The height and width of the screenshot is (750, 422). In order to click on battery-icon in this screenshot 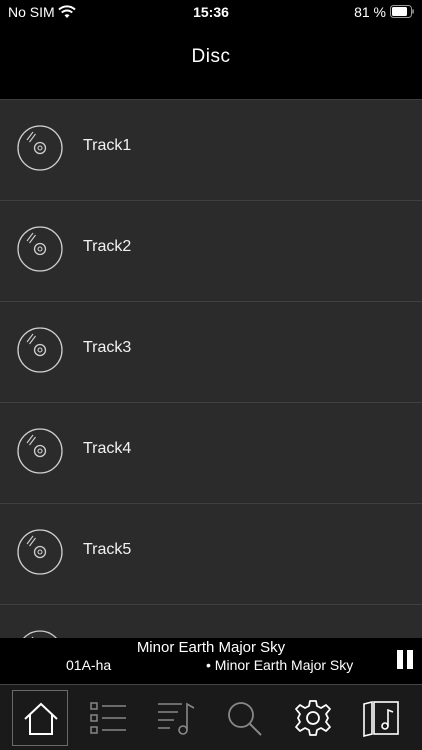, I will do `click(402, 11)`.